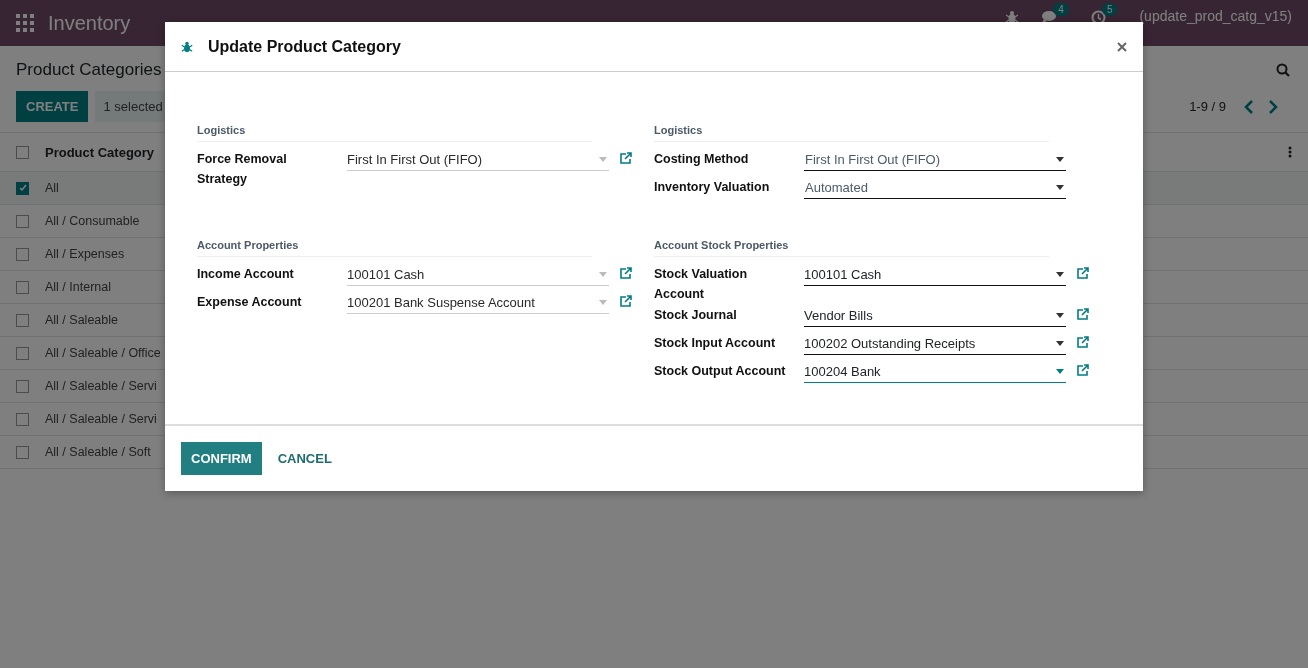 This screenshot has height=668, width=1308. Describe the element at coordinates (25, 23) in the screenshot. I see `apps-menu-icon` at that location.